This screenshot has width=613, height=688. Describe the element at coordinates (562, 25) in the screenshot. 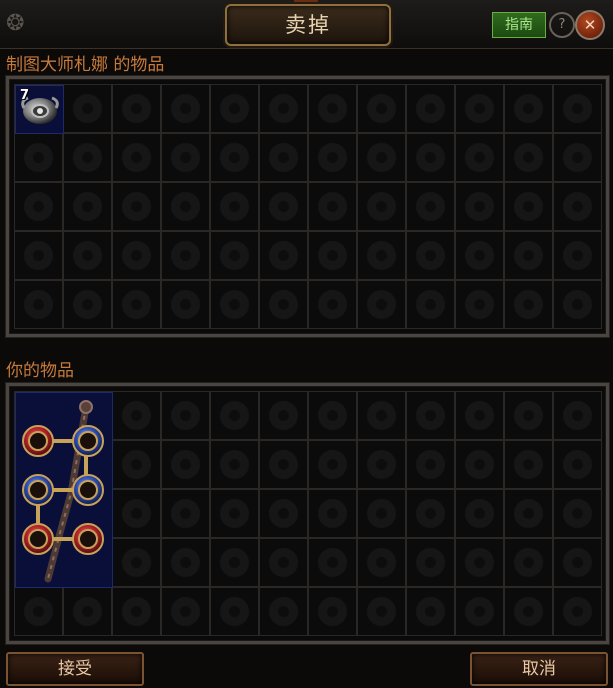

I see `help-icon: ?` at that location.